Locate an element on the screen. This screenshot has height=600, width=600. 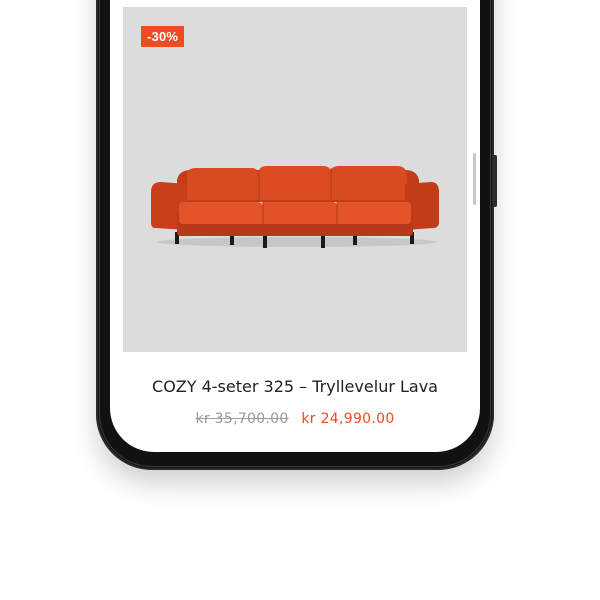
sale-price: kr 24,990.00 is located at coordinates (348, 419).